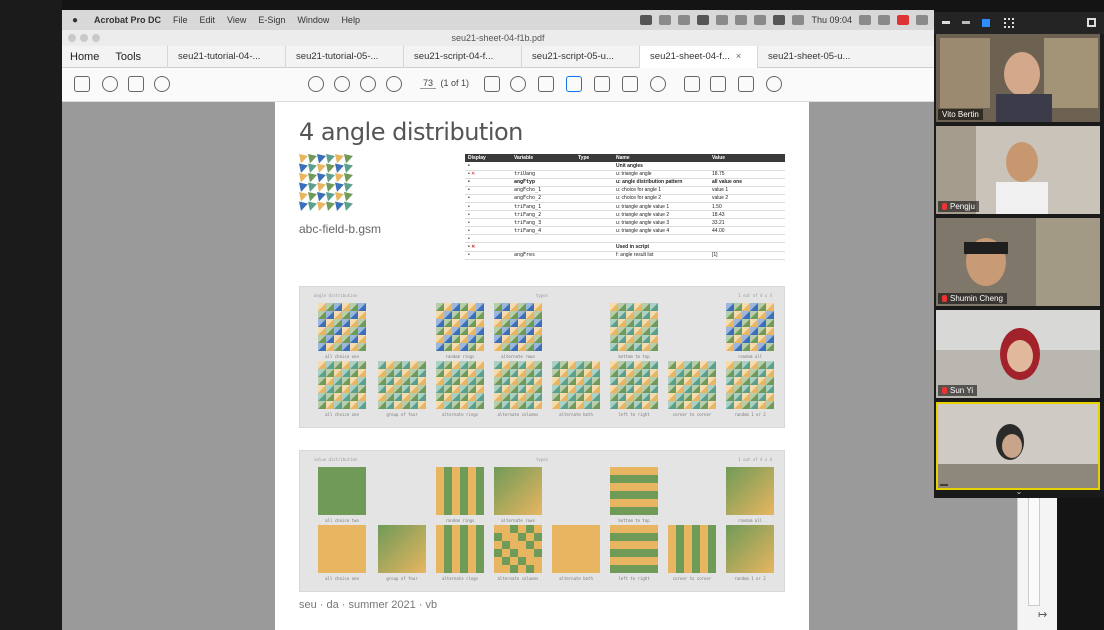 This screenshot has width=1104, height=630. Describe the element at coordinates (602, 84) in the screenshot. I see `export-icon` at that location.